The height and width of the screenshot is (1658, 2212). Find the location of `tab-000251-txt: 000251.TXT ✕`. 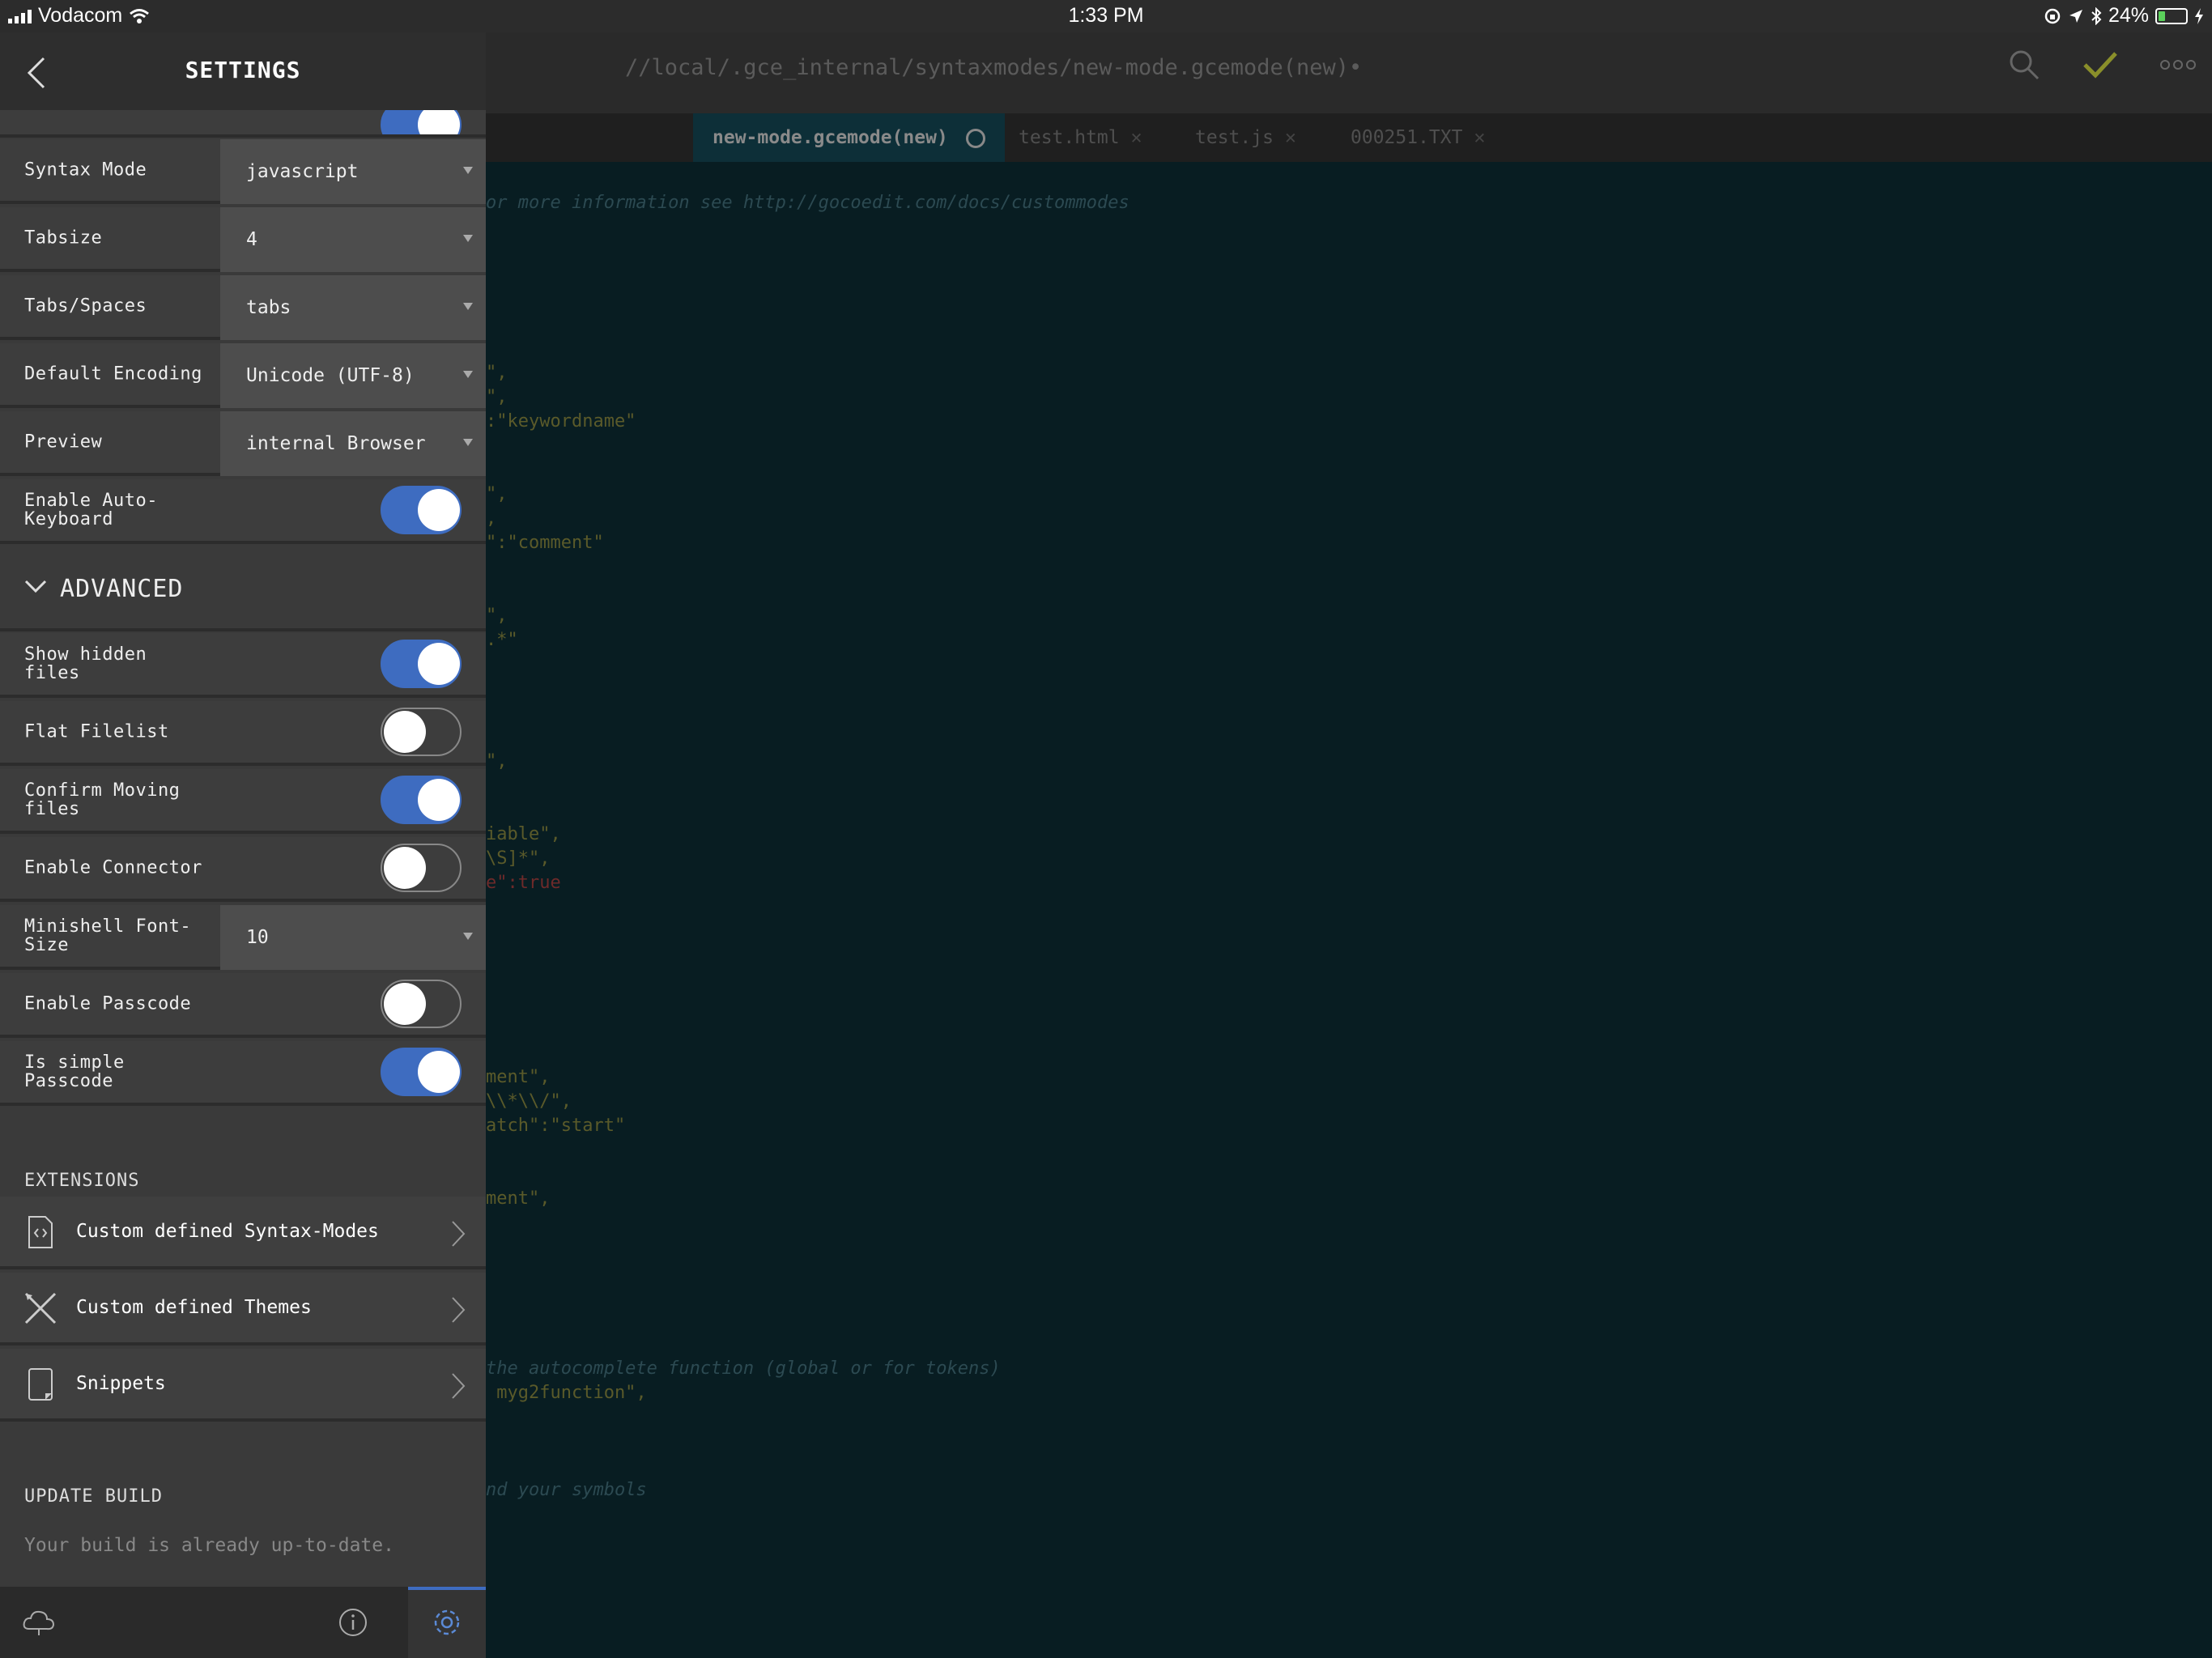

tab-000251-txt: 000251.TXT ✕ is located at coordinates (1418, 137).